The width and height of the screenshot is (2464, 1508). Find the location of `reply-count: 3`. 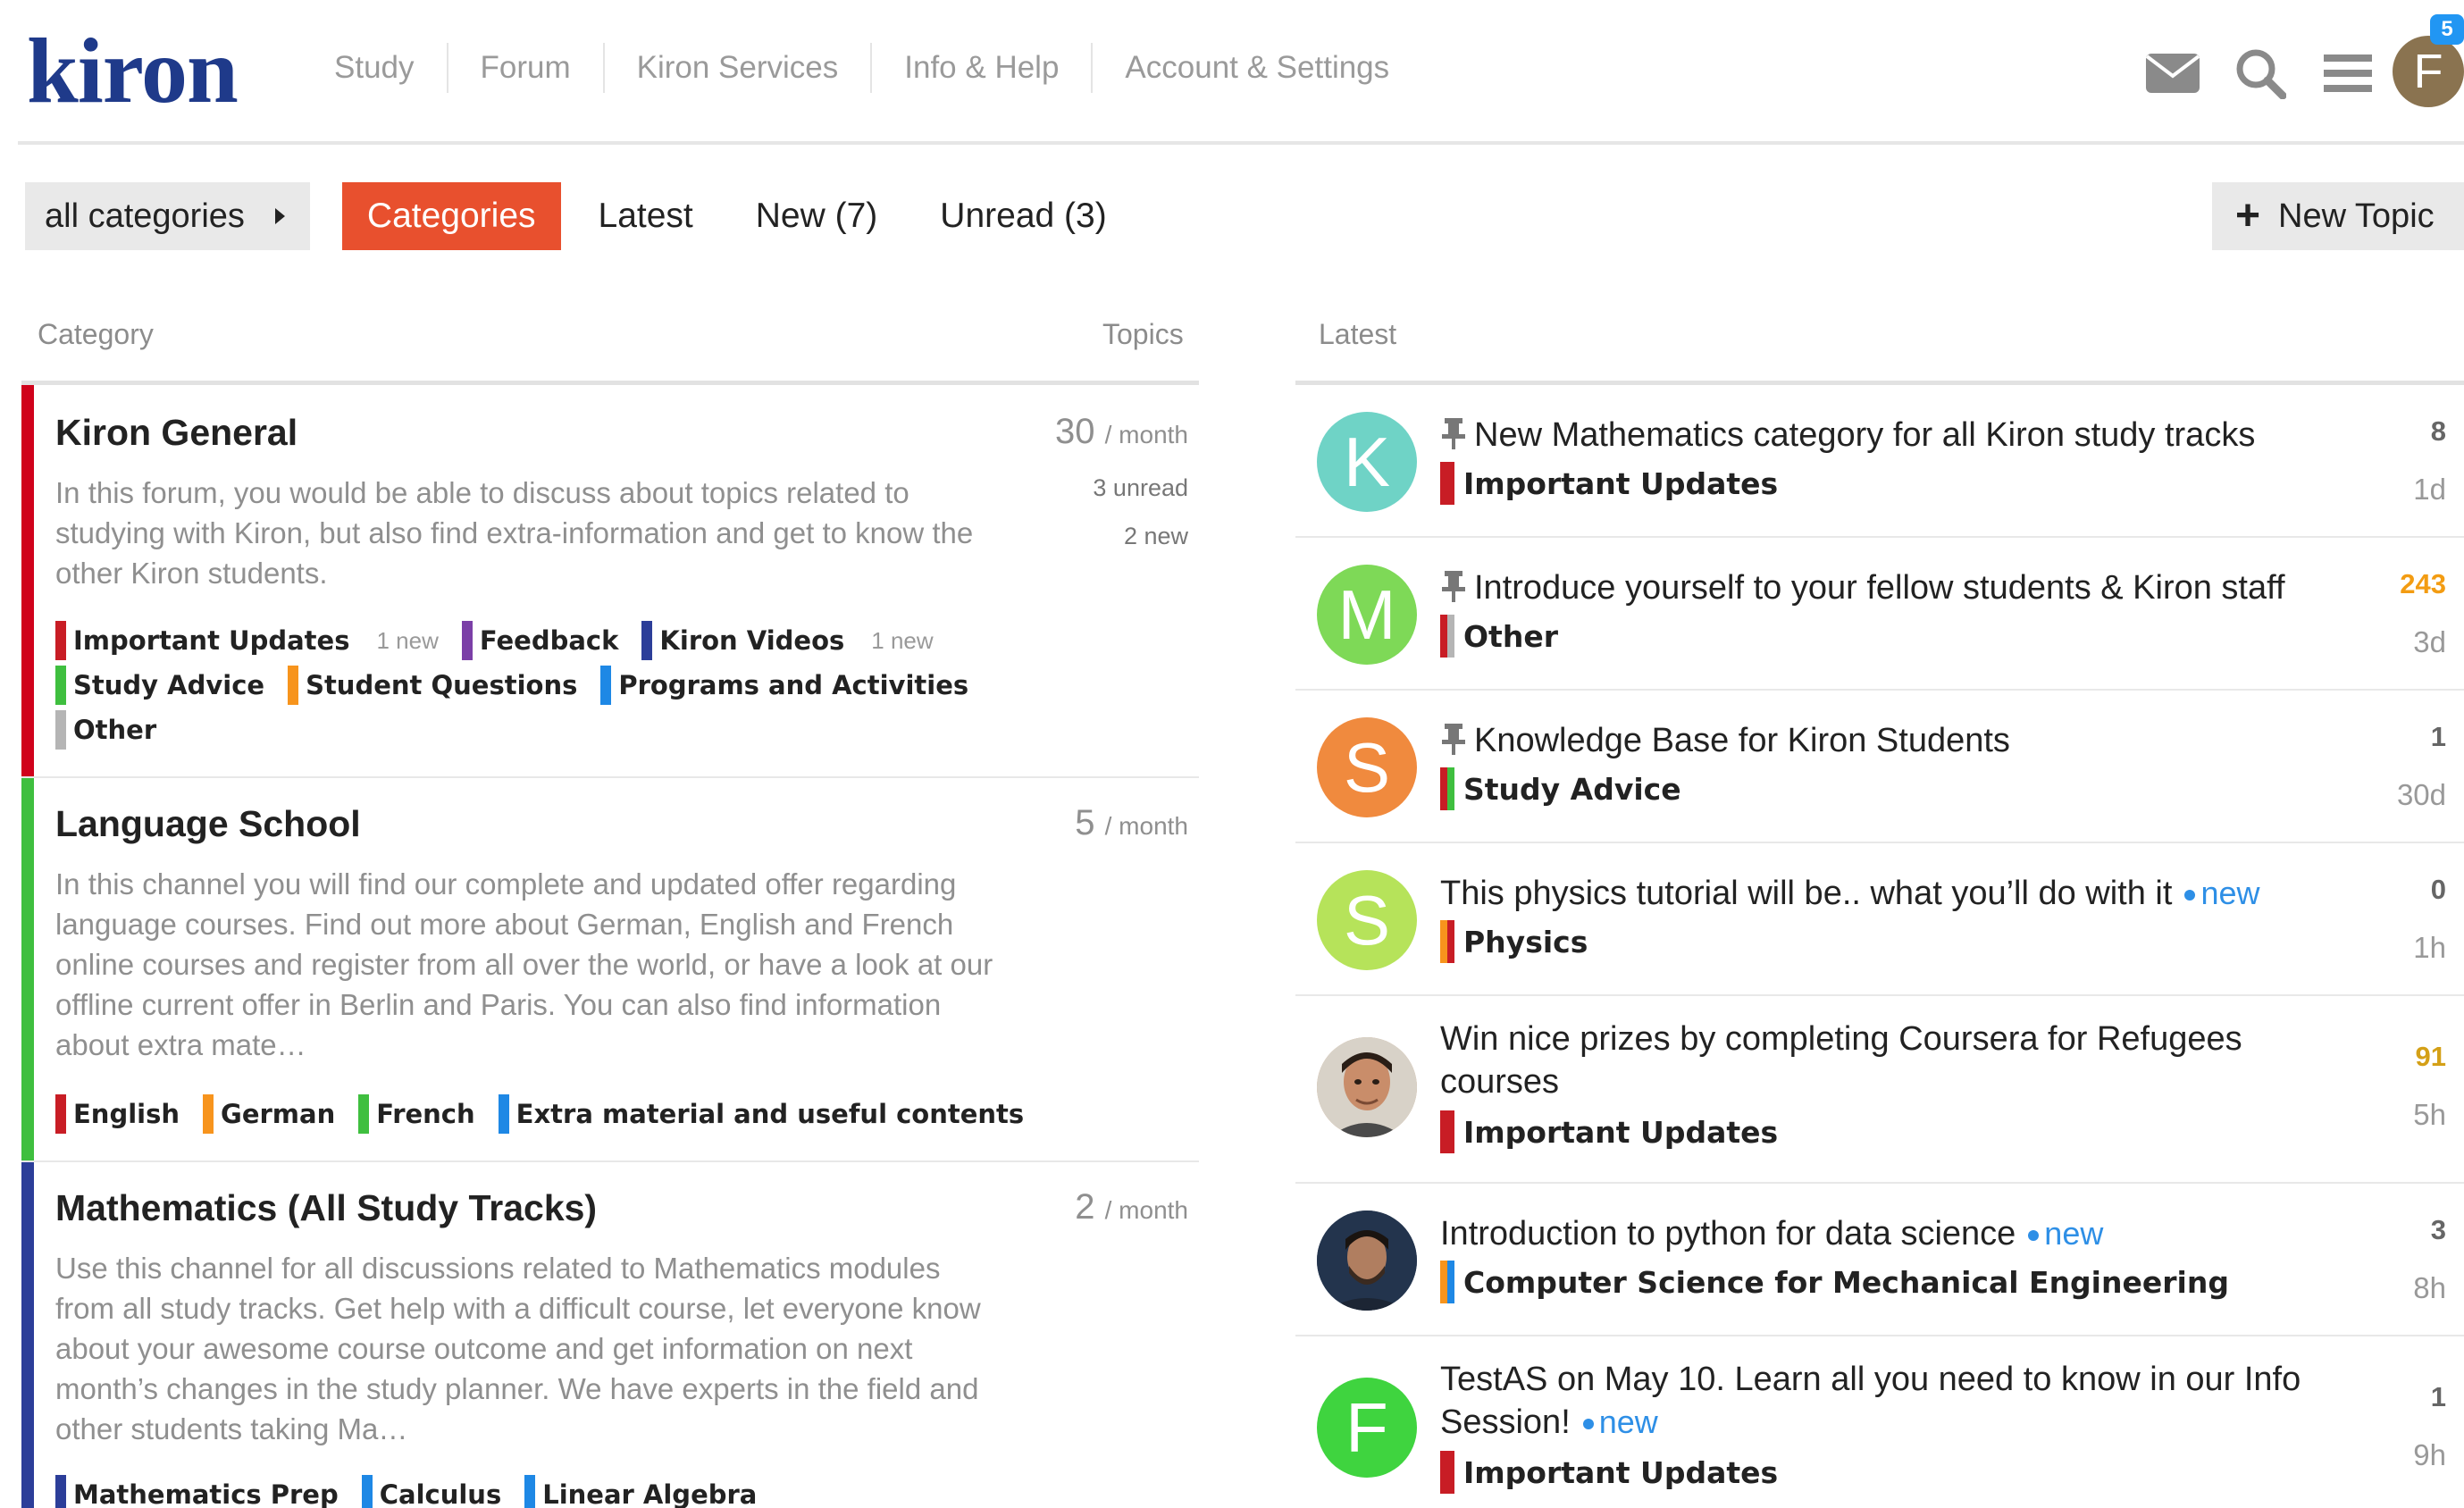

reply-count: 3 is located at coordinates (2438, 1230).